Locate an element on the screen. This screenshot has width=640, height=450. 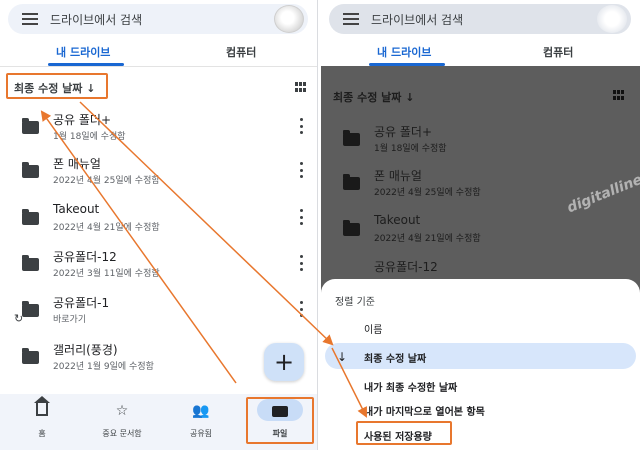
star-icon: ☆ is located at coordinates (122, 411).